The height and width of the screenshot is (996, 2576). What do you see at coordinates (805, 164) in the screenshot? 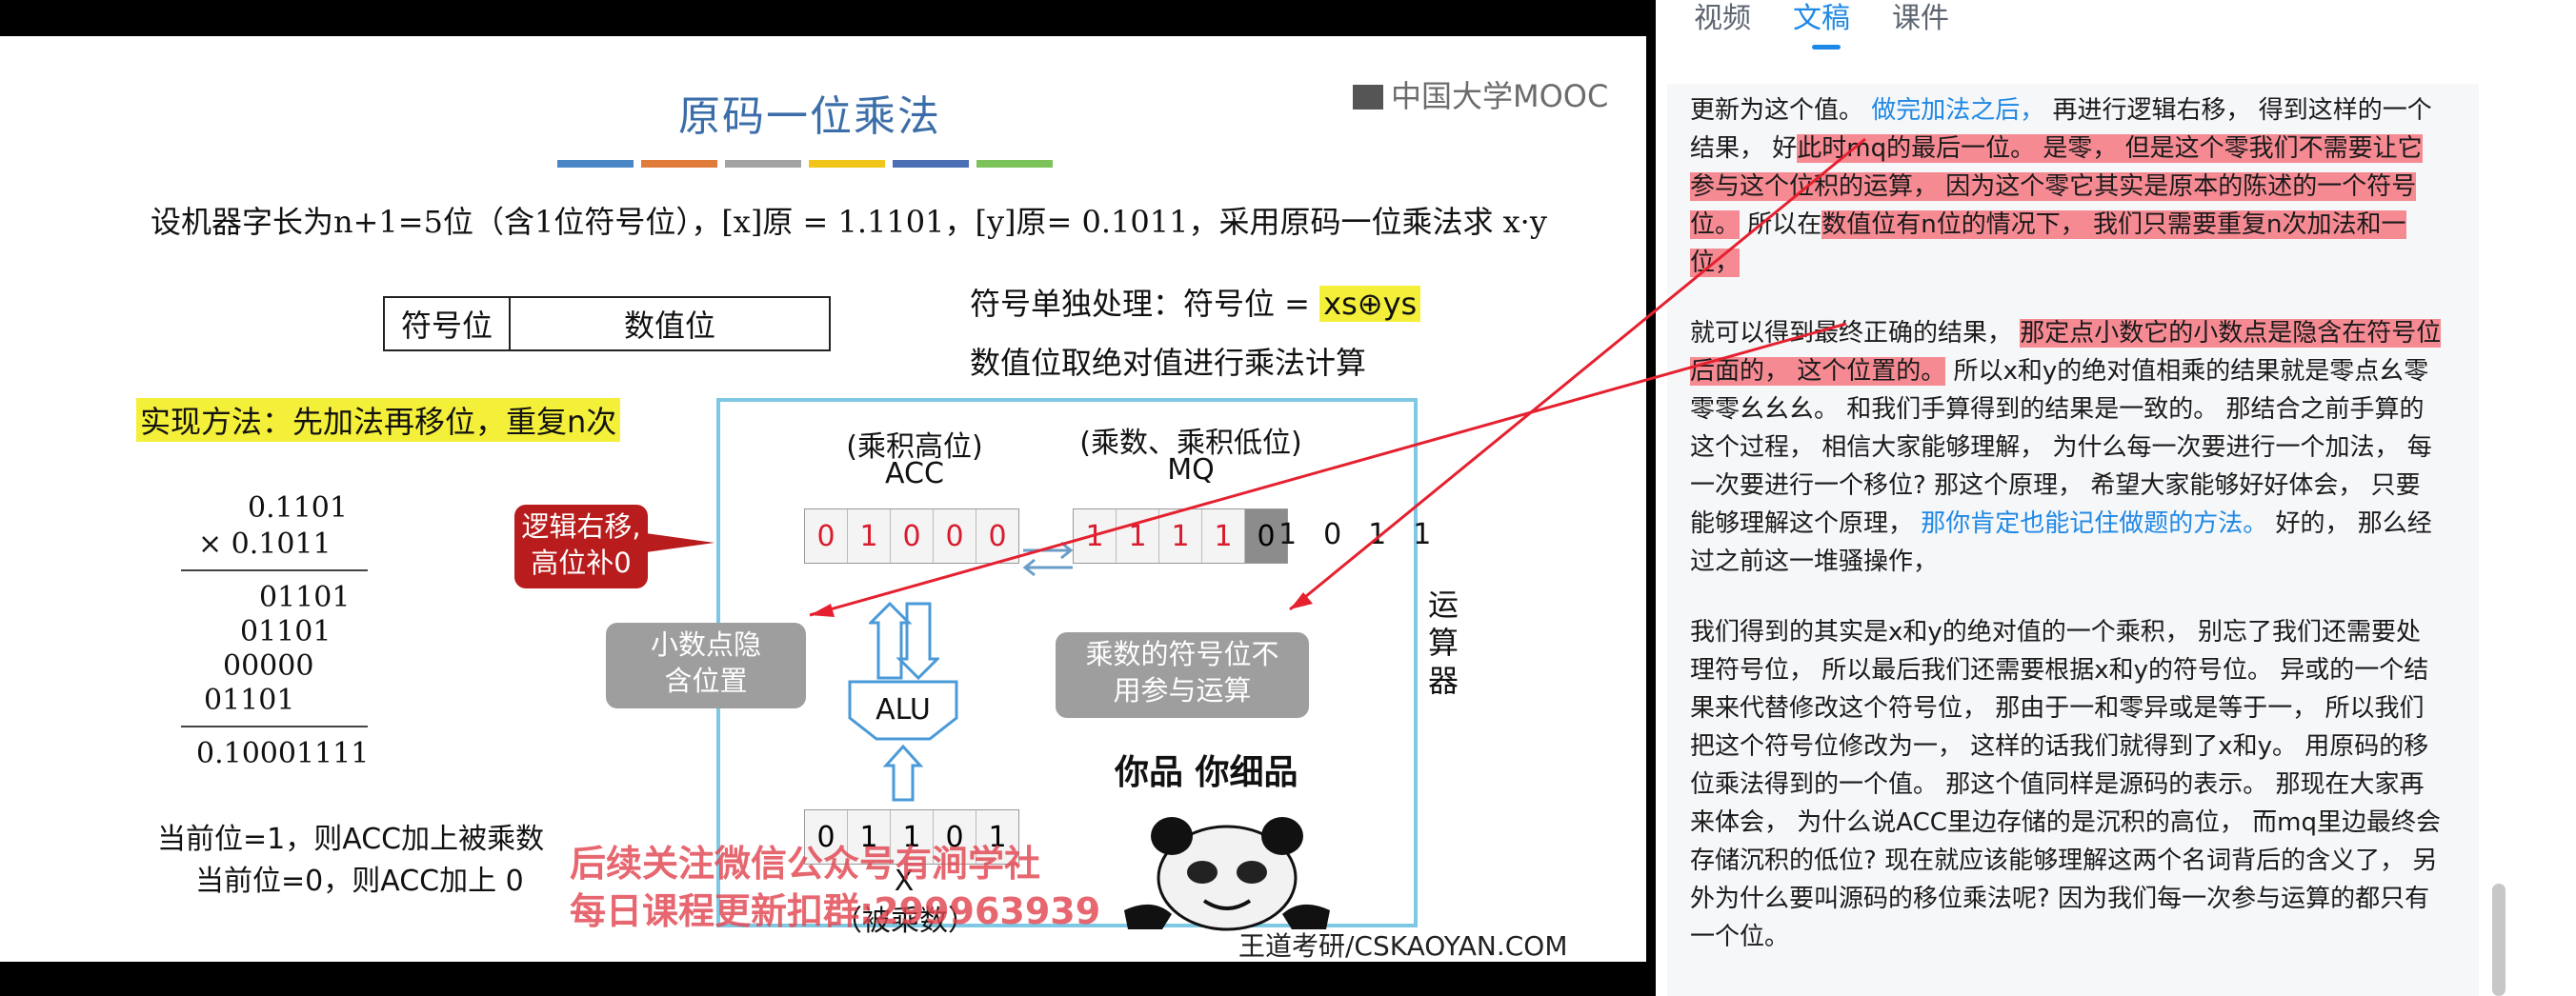
I see `title-color-stripes` at bounding box center [805, 164].